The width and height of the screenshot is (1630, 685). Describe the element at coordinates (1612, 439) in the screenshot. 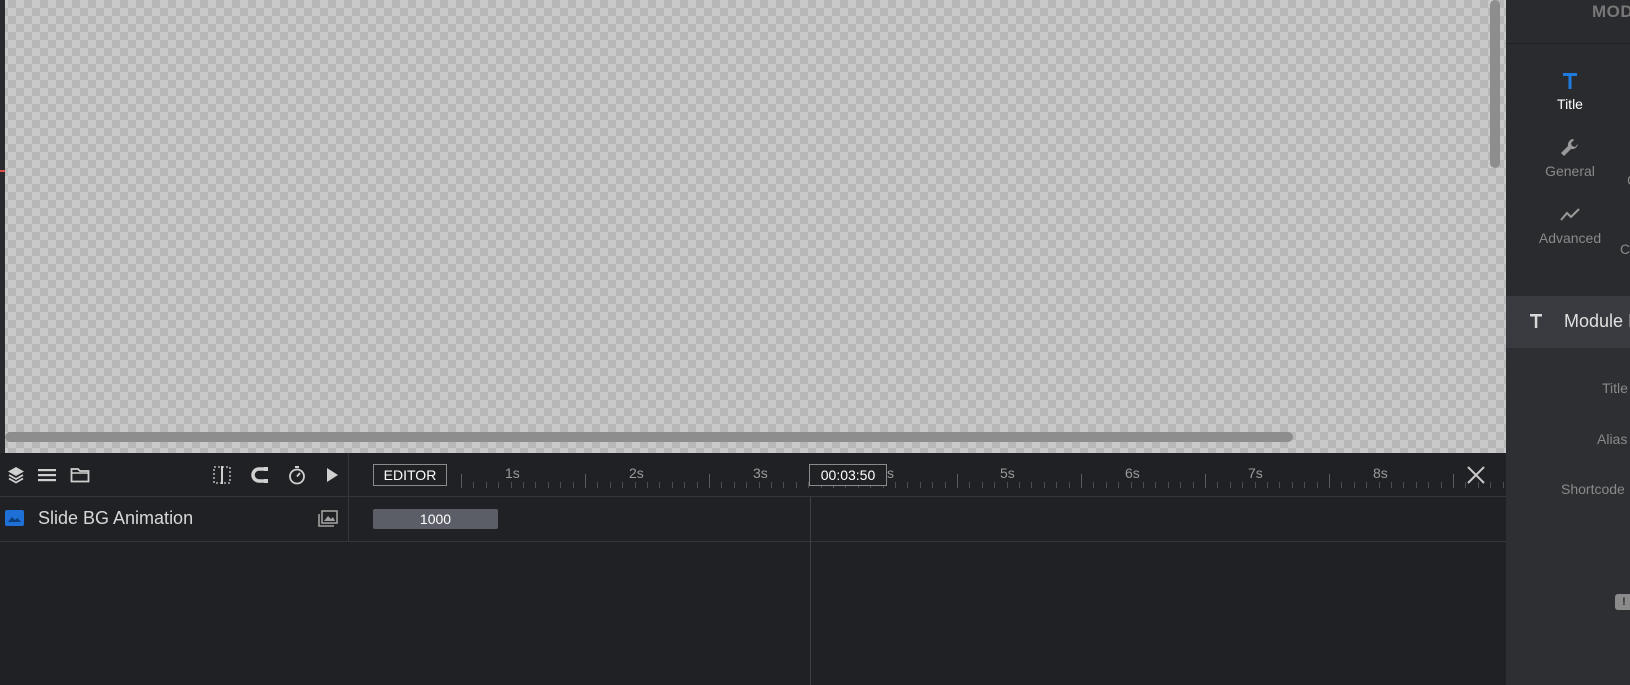

I see `alias-field-label: Alias` at that location.